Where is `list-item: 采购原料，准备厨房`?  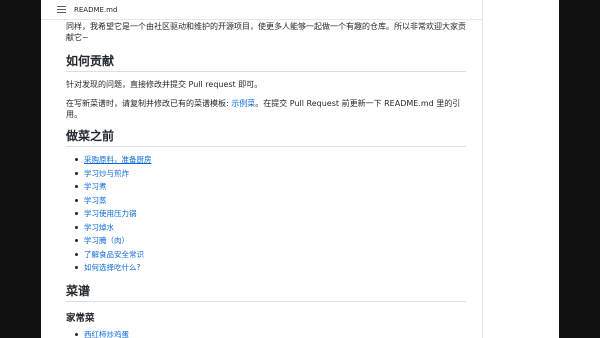
list-item: 采购原料，准备厨房 is located at coordinates (270, 160).